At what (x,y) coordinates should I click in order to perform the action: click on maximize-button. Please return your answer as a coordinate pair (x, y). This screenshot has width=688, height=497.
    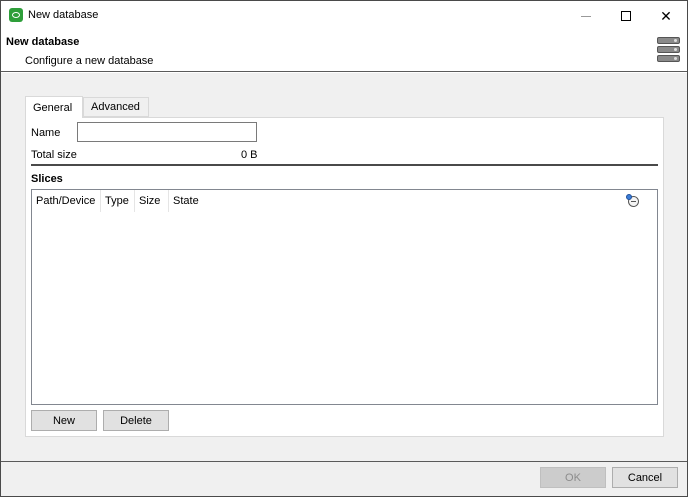
    Looking at the image, I should click on (626, 16).